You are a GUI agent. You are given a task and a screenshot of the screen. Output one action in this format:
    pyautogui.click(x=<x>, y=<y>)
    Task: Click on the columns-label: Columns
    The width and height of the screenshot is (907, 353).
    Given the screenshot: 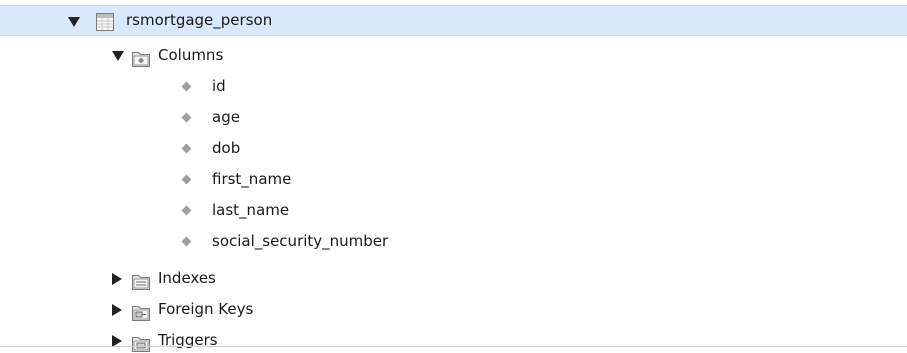 What is the action you would take?
    pyautogui.click(x=191, y=55)
    